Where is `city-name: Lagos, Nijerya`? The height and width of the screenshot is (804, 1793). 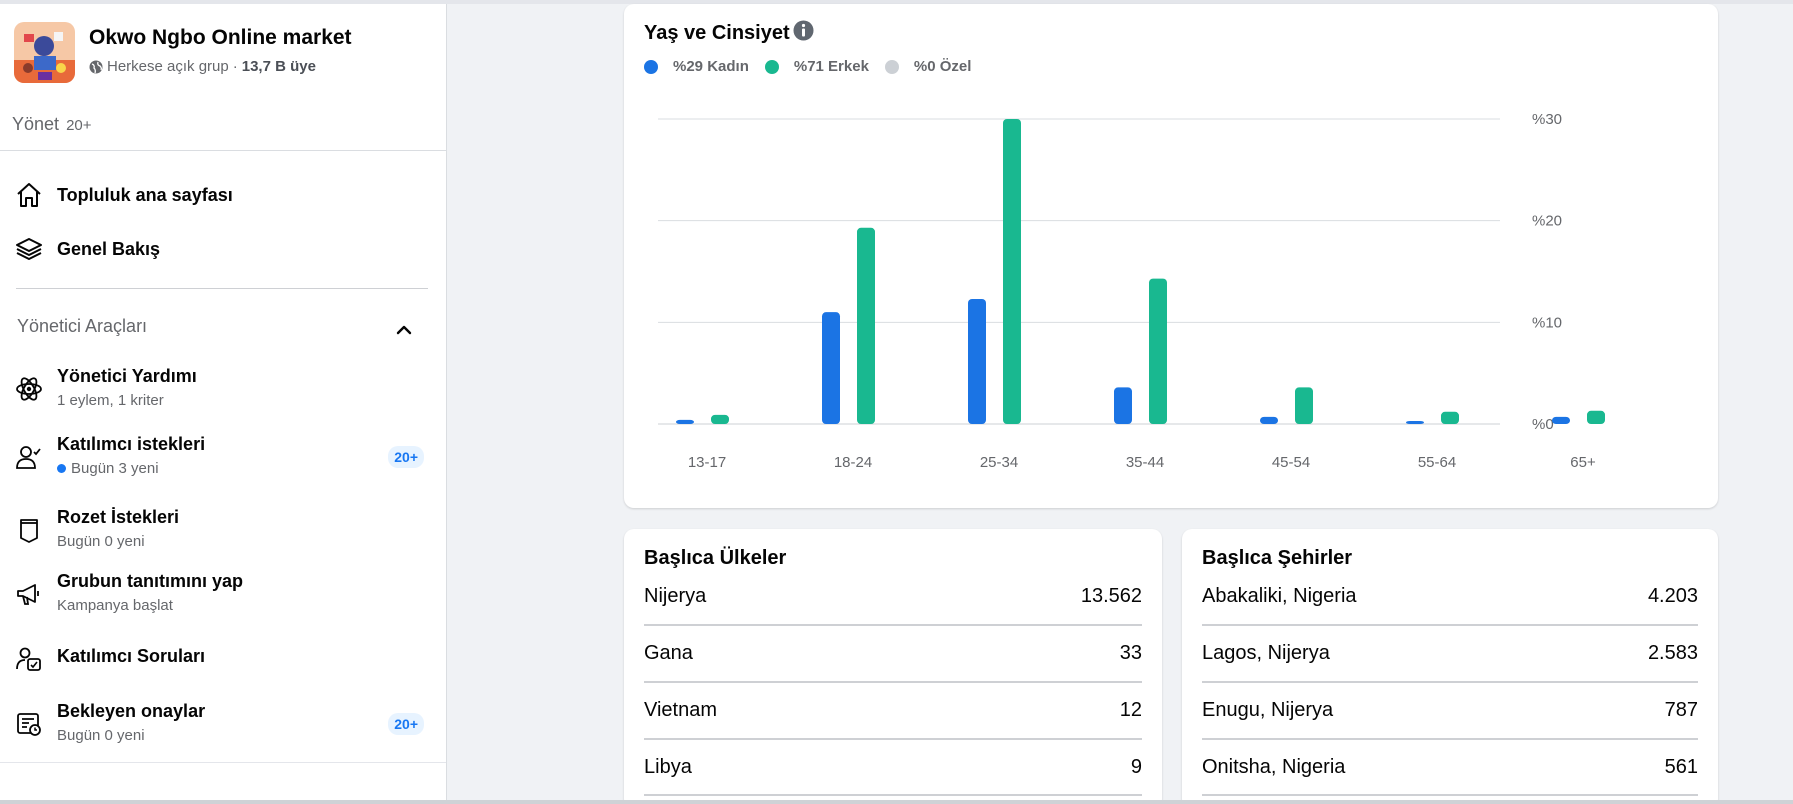 city-name: Lagos, Nijerya is located at coordinates (1266, 653).